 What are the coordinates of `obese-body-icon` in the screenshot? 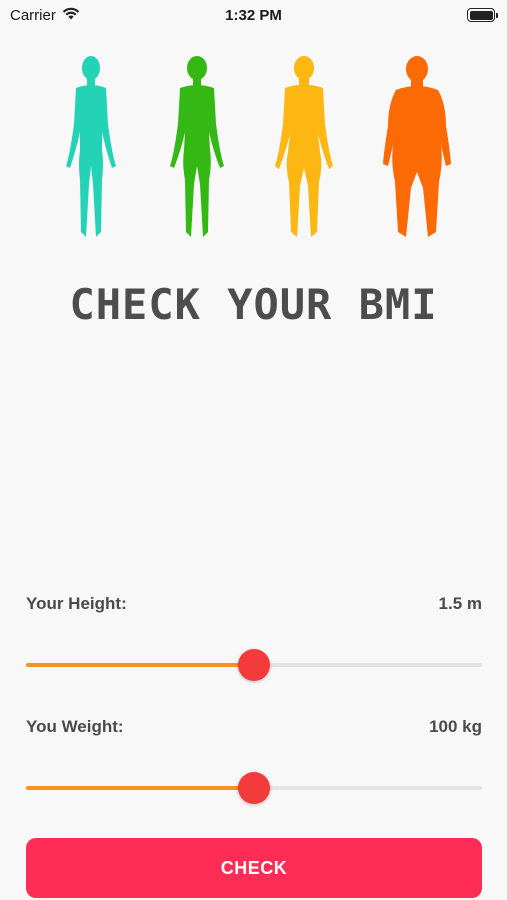 It's located at (416, 146).